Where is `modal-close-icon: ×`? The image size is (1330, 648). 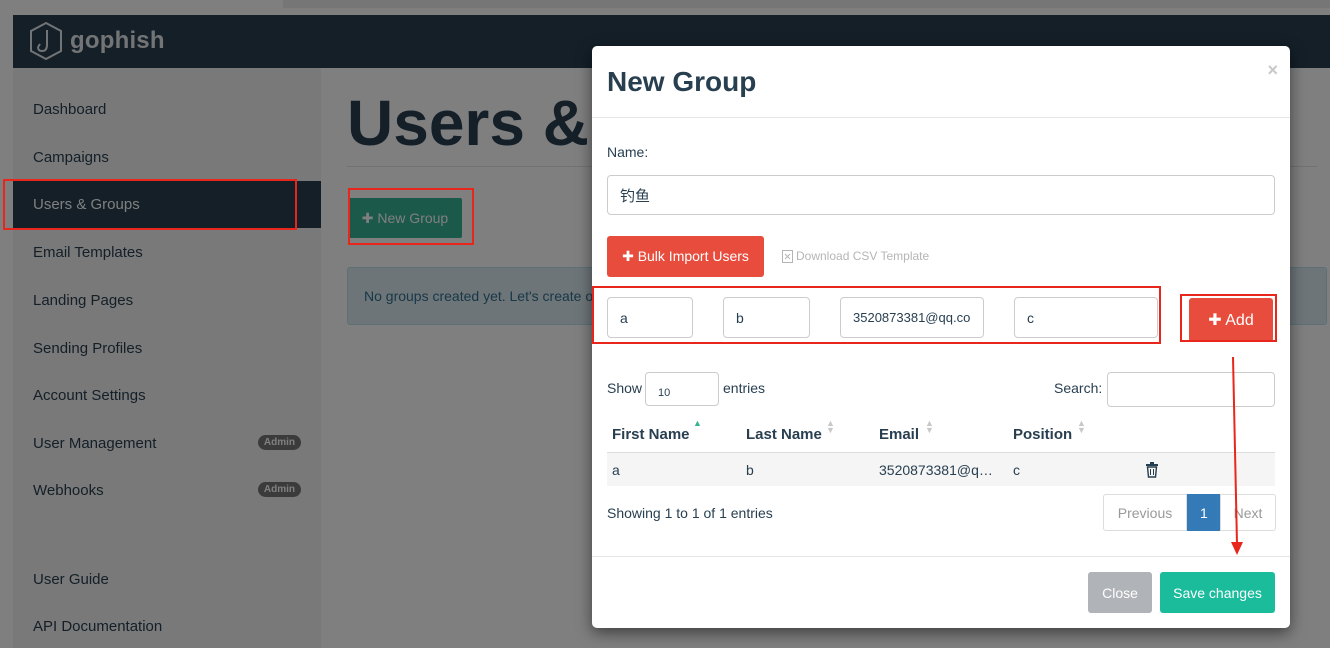
modal-close-icon: × is located at coordinates (1272, 70).